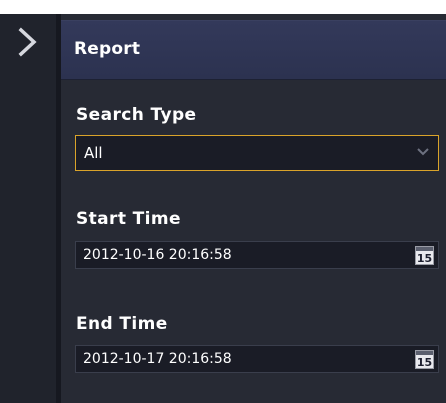  Describe the element at coordinates (128, 219) in the screenshot. I see `start-time-label: Start Time` at that location.